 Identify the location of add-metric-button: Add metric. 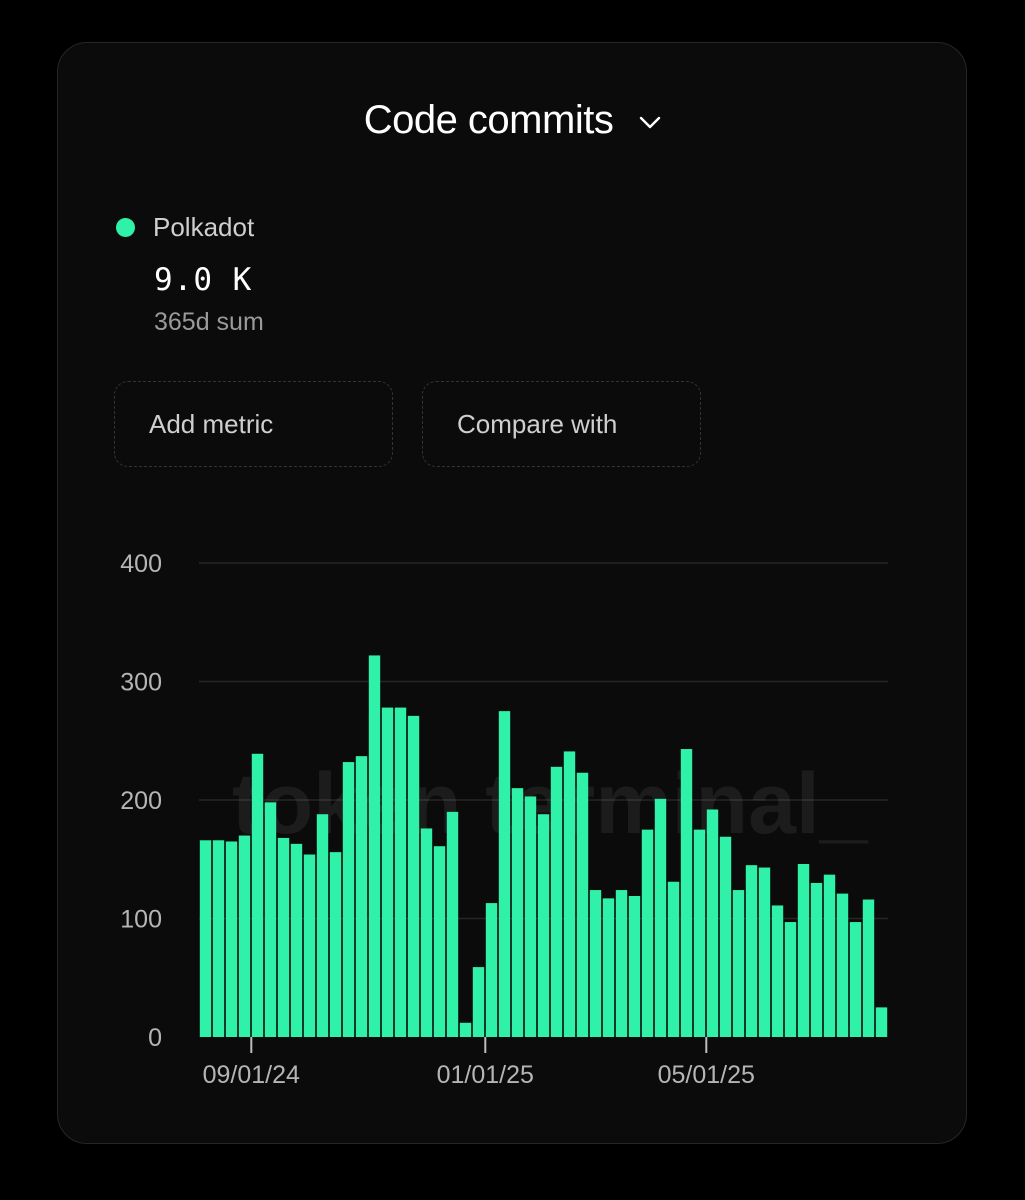
(253, 424).